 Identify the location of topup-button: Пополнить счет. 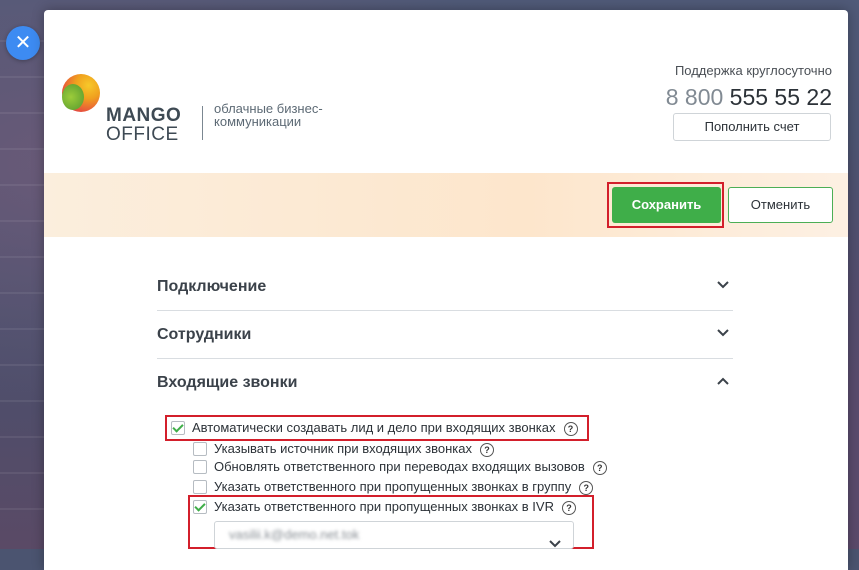
(752, 127).